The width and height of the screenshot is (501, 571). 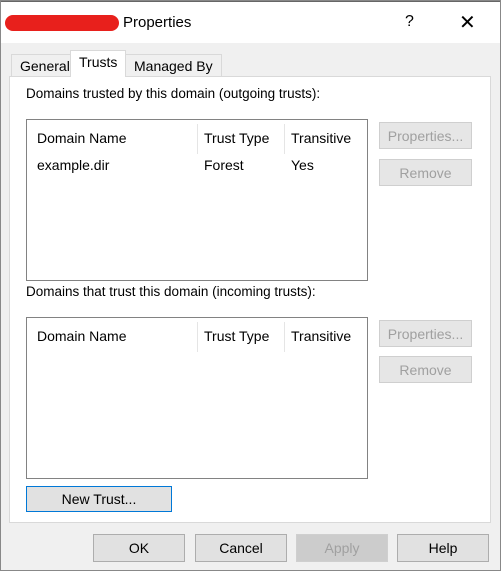 I want to click on cell-domain: example.dir, so click(x=73, y=165).